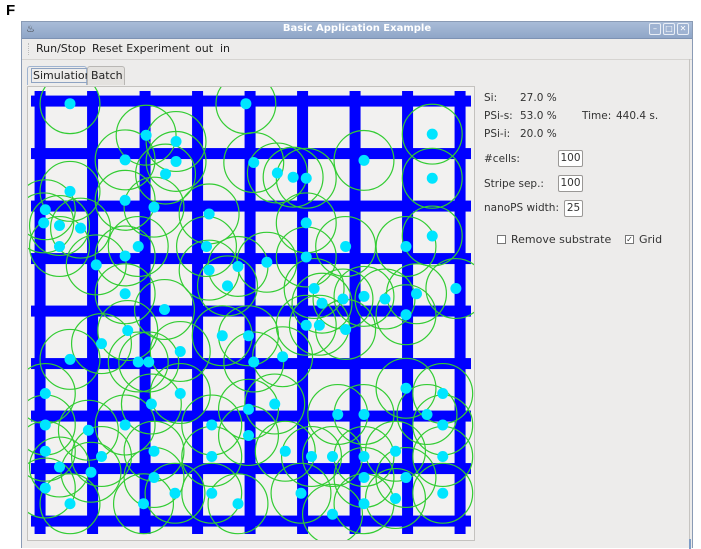  Describe the element at coordinates (554, 239) in the screenshot. I see `remove-substrate-checkbox: Remove substrate` at that location.